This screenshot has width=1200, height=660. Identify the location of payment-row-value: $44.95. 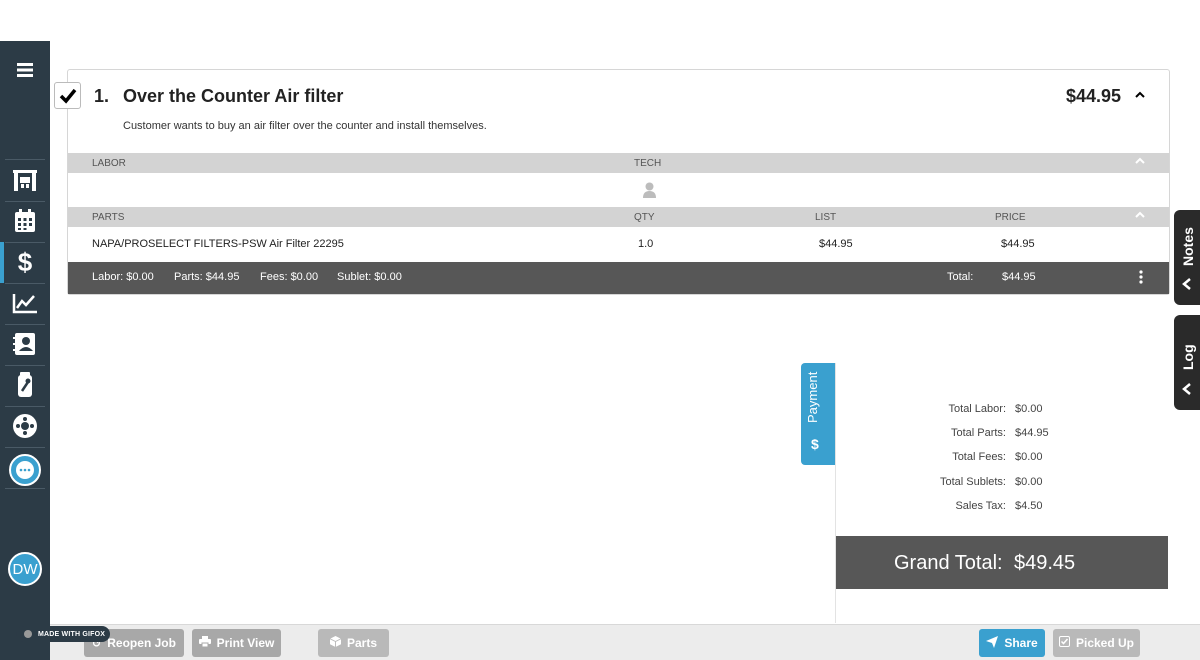
(1032, 433).